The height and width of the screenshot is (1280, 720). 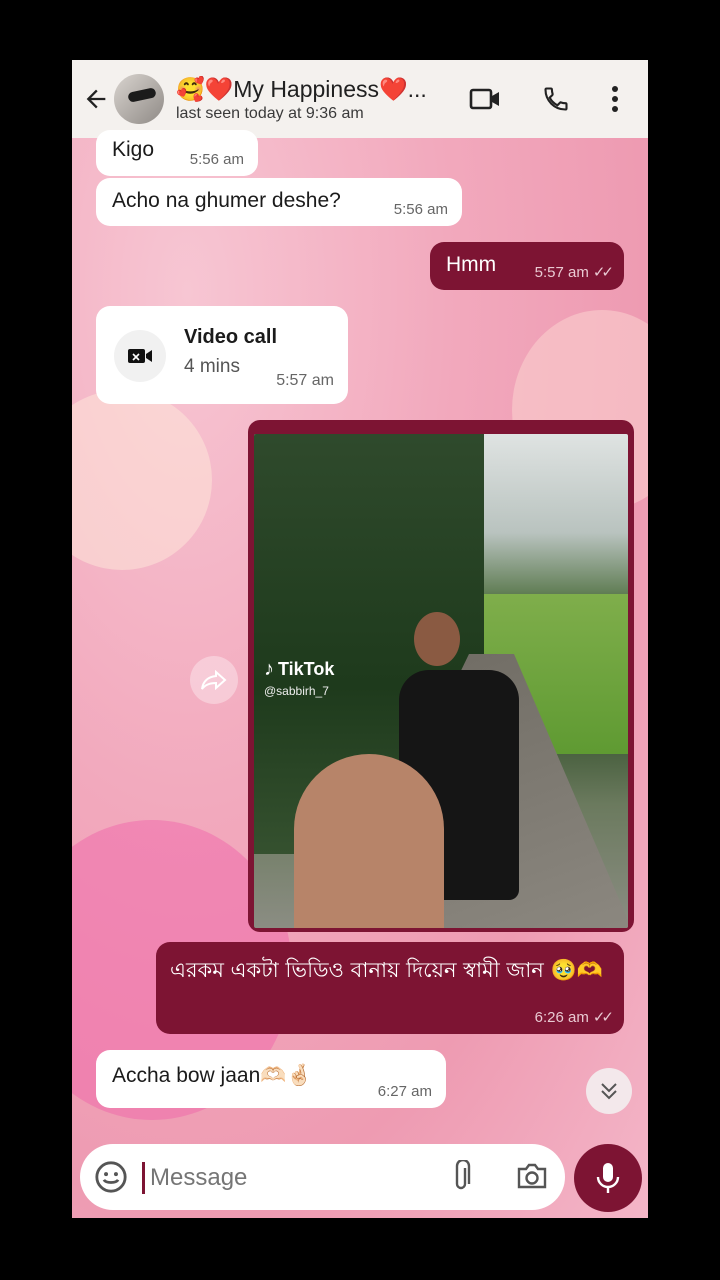 I want to click on message-composer, so click(x=322, y=1177).